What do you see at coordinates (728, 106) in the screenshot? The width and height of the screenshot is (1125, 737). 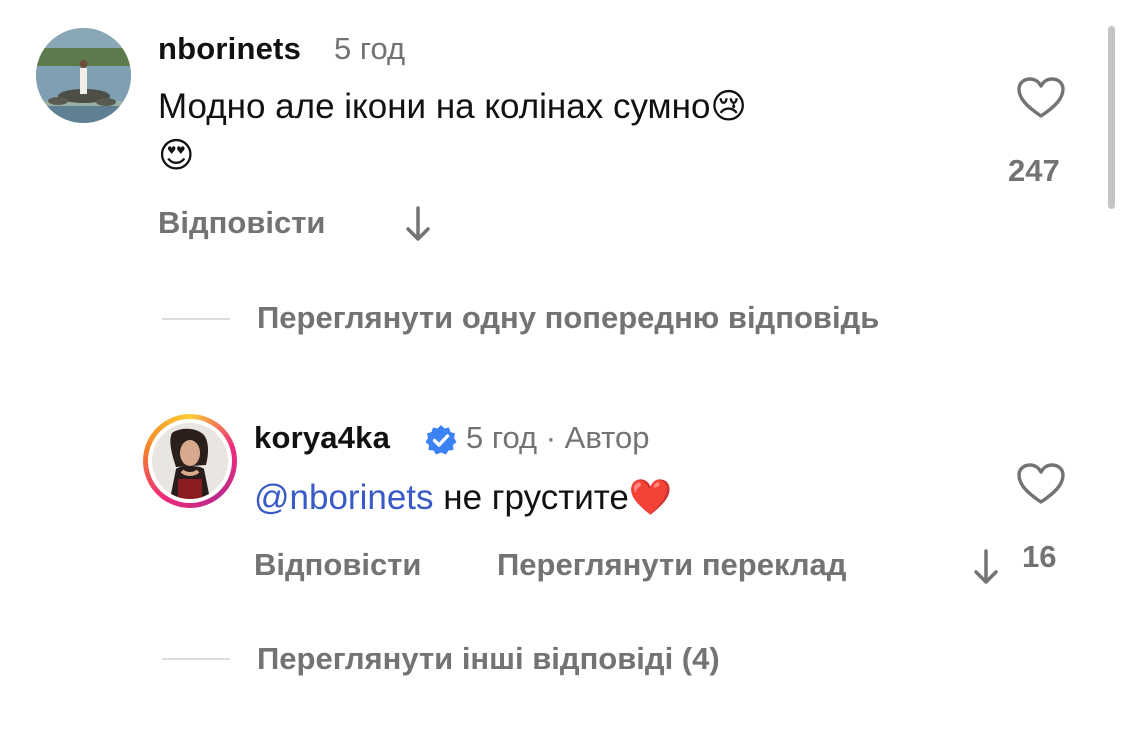 I see `crying-face-emoji: 😢` at bounding box center [728, 106].